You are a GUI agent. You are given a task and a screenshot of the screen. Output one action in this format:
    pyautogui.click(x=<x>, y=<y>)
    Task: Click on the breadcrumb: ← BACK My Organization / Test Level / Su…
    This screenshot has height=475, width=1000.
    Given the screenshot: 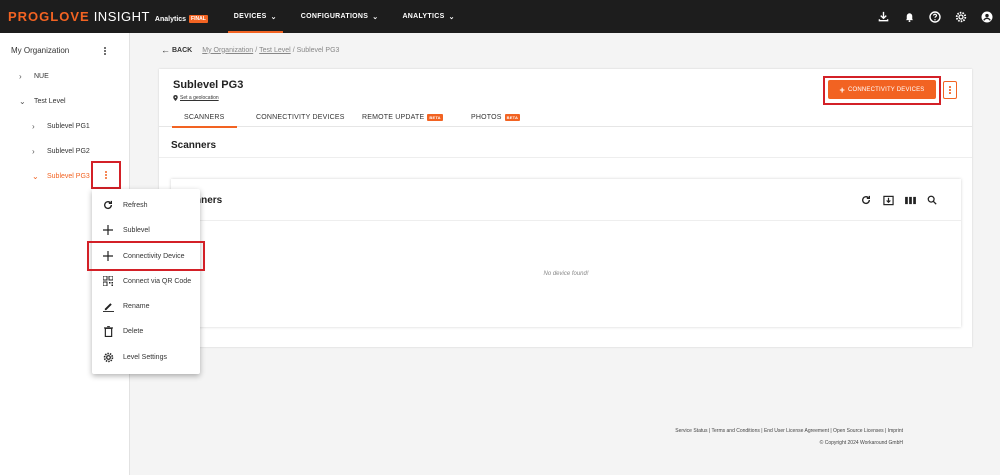 What is the action you would take?
    pyautogui.click(x=250, y=50)
    